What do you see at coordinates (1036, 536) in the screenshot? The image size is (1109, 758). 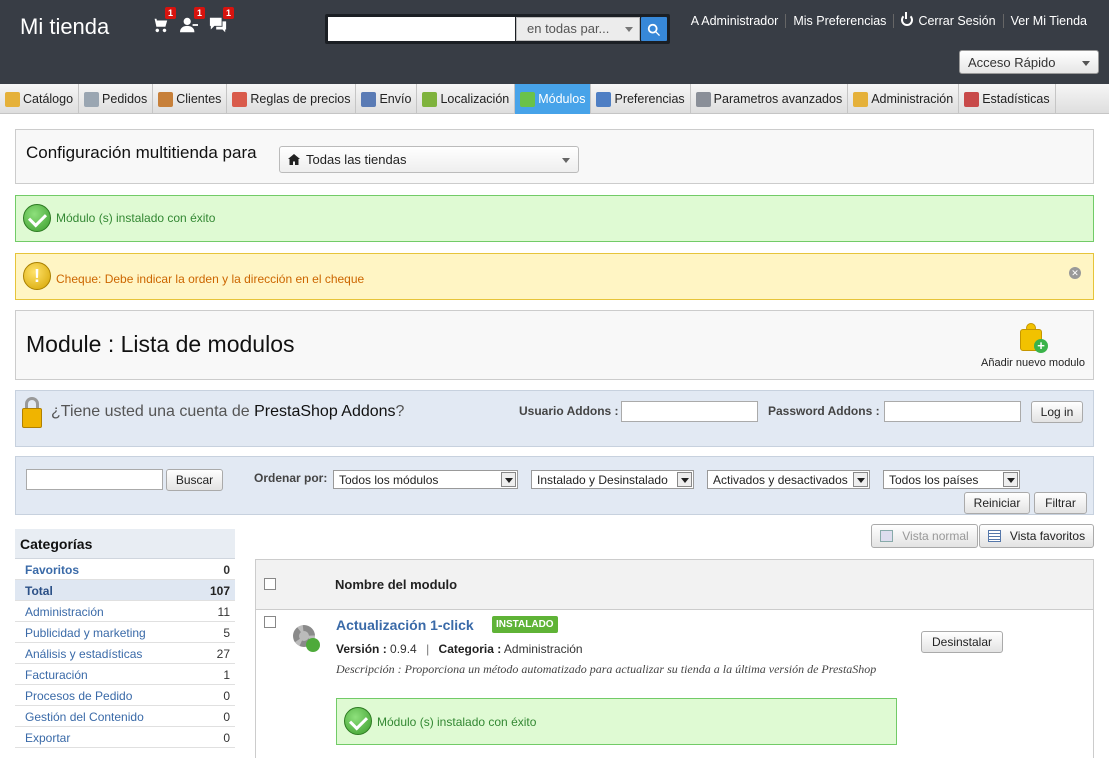 I see `favorites-view-button: Vista favoritos` at bounding box center [1036, 536].